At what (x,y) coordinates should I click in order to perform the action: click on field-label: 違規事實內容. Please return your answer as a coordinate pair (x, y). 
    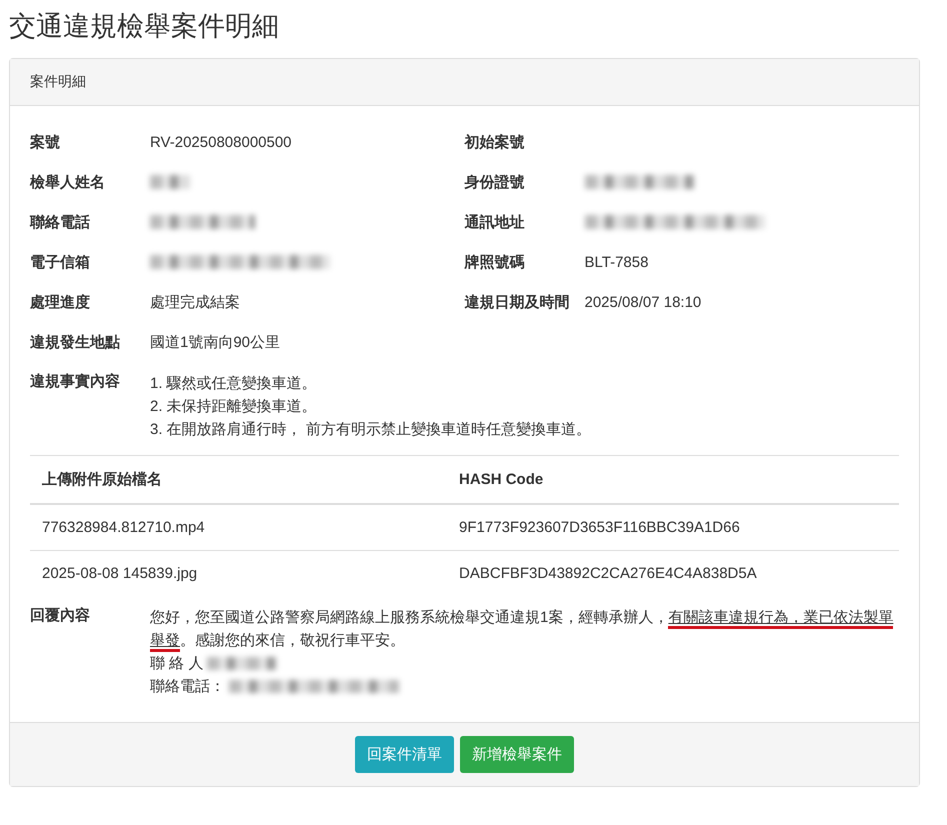
    Looking at the image, I should click on (75, 381).